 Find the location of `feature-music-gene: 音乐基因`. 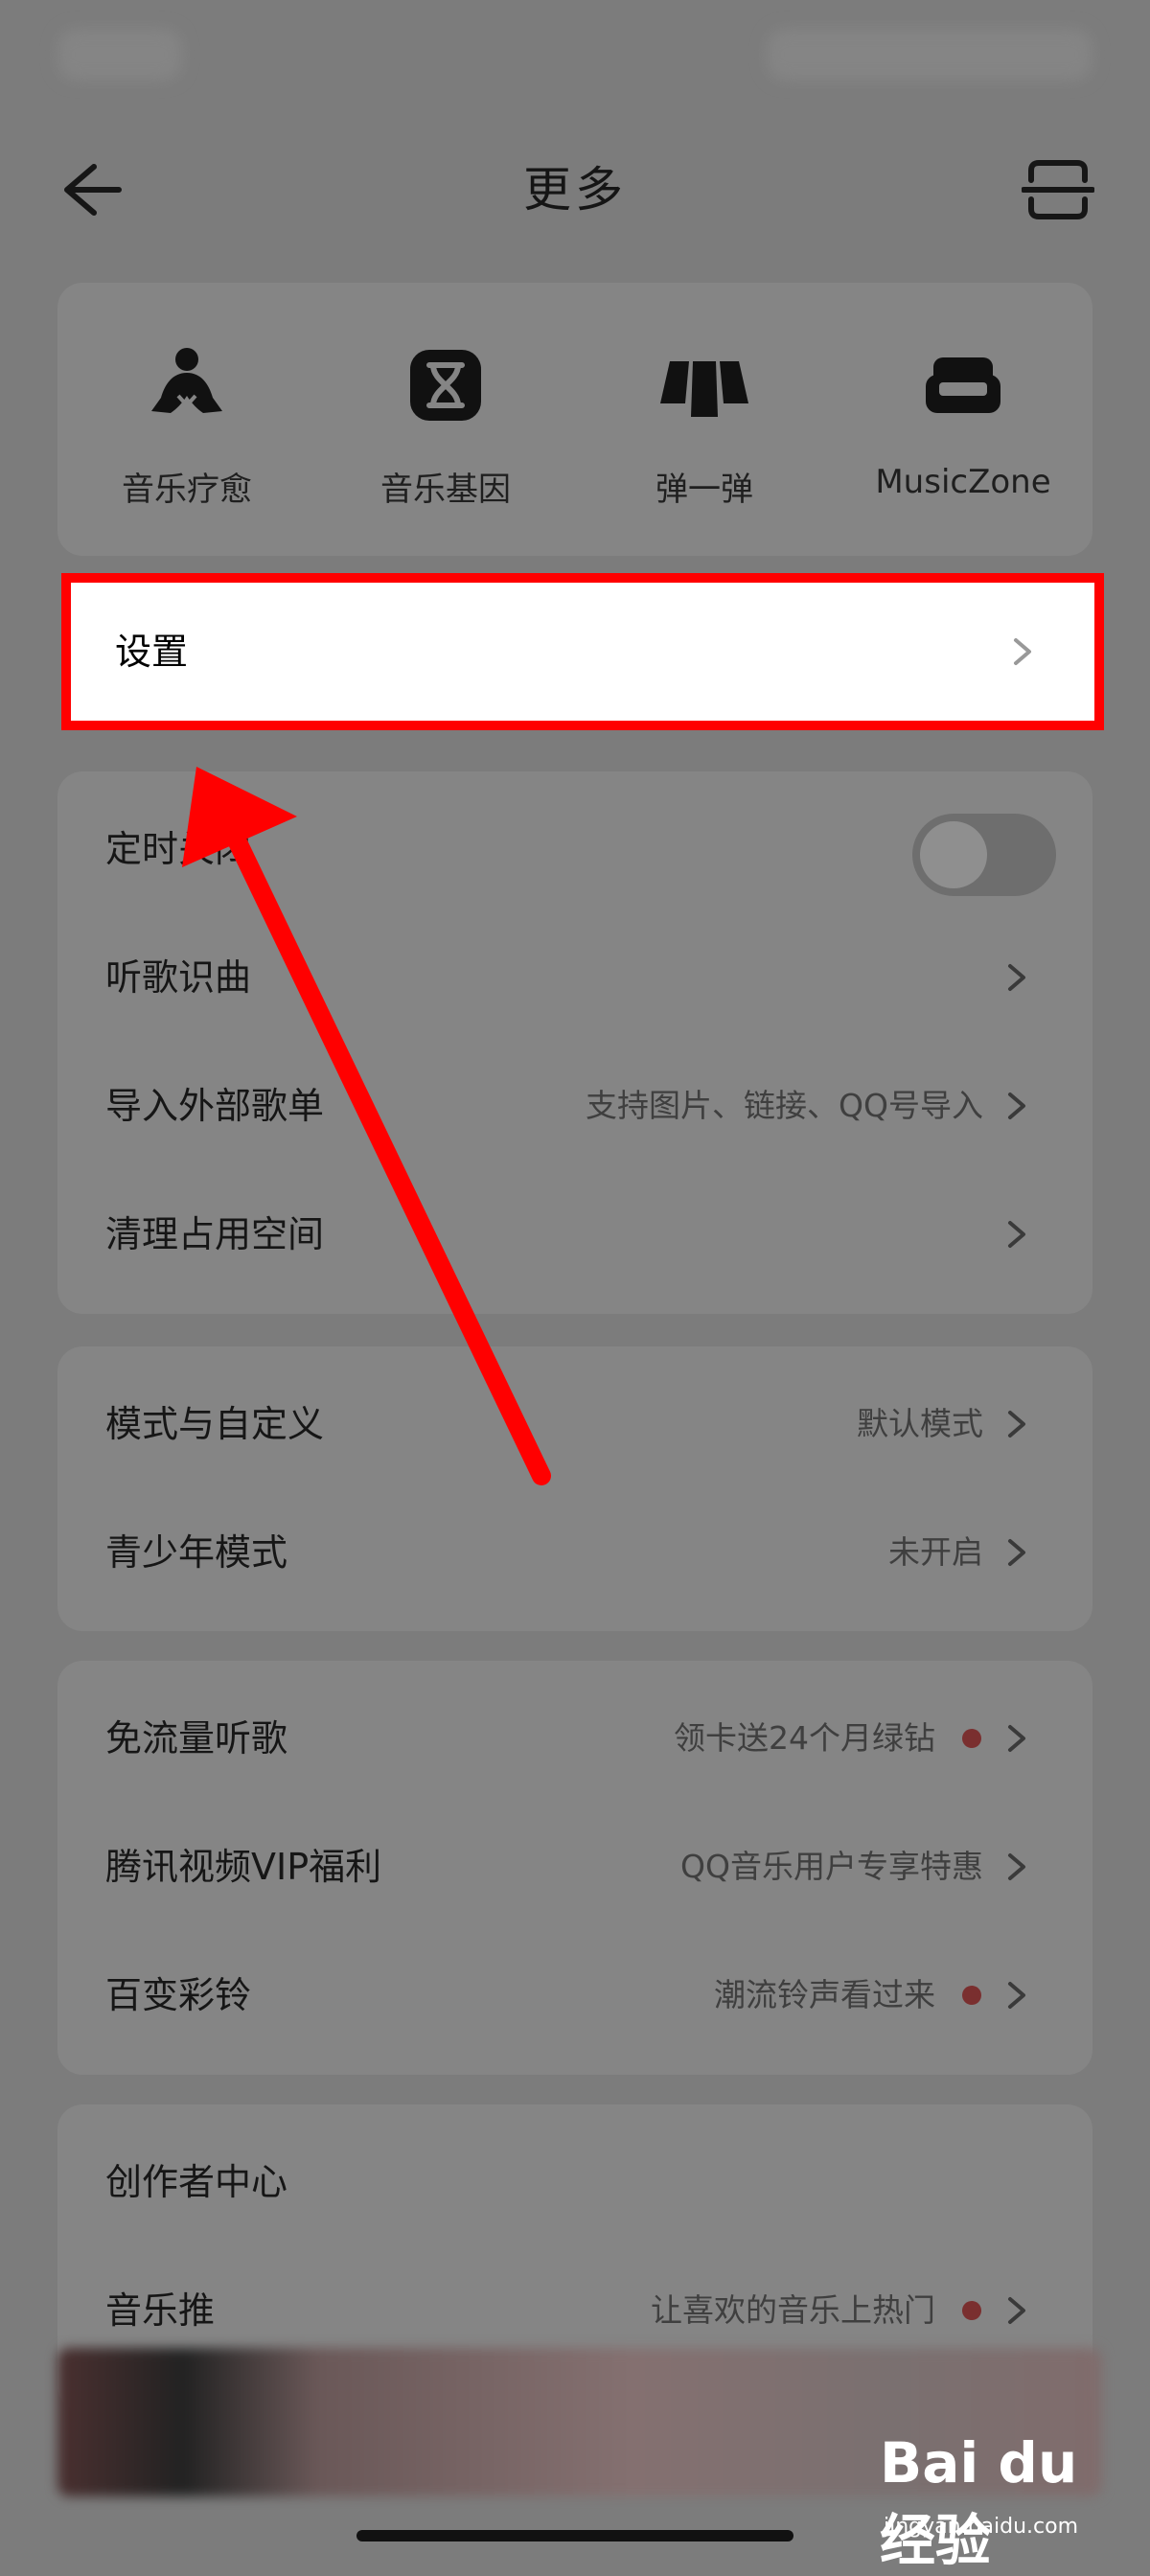

feature-music-gene: 音乐基因 is located at coordinates (445, 420).